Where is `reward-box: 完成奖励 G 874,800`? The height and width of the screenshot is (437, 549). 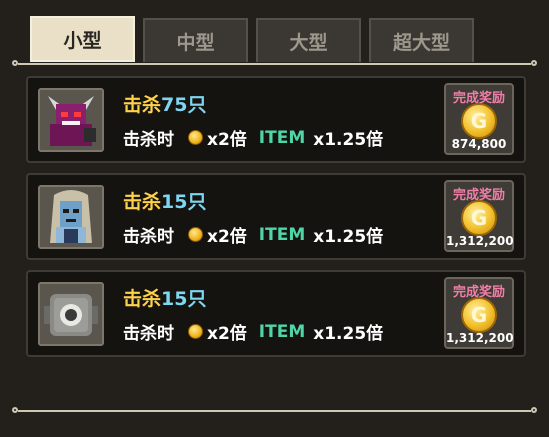 reward-box: 完成奖励 G 874,800 is located at coordinates (479, 119).